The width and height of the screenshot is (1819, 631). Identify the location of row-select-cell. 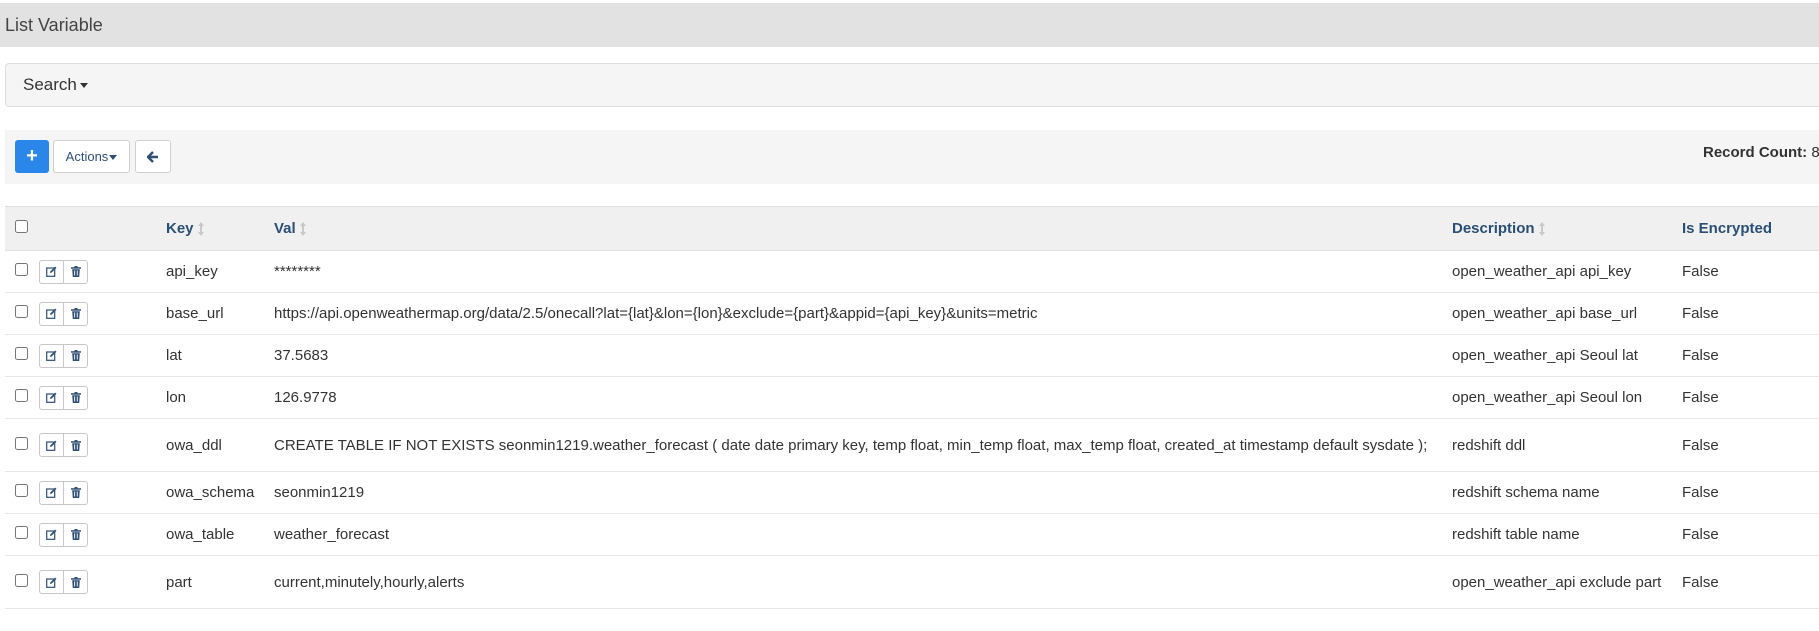
(21, 492).